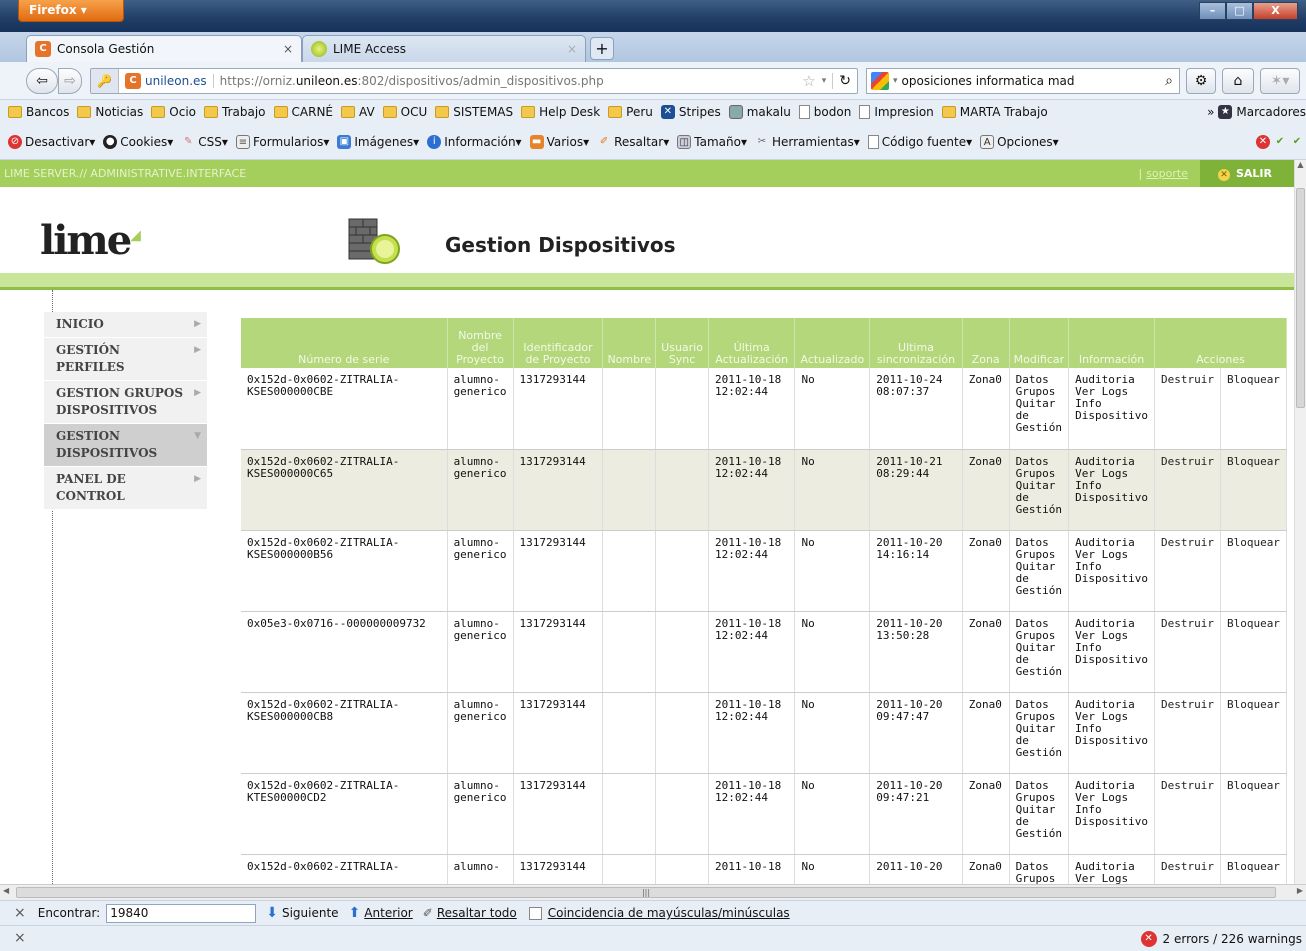  I want to click on col-header: Zona, so click(986, 343).